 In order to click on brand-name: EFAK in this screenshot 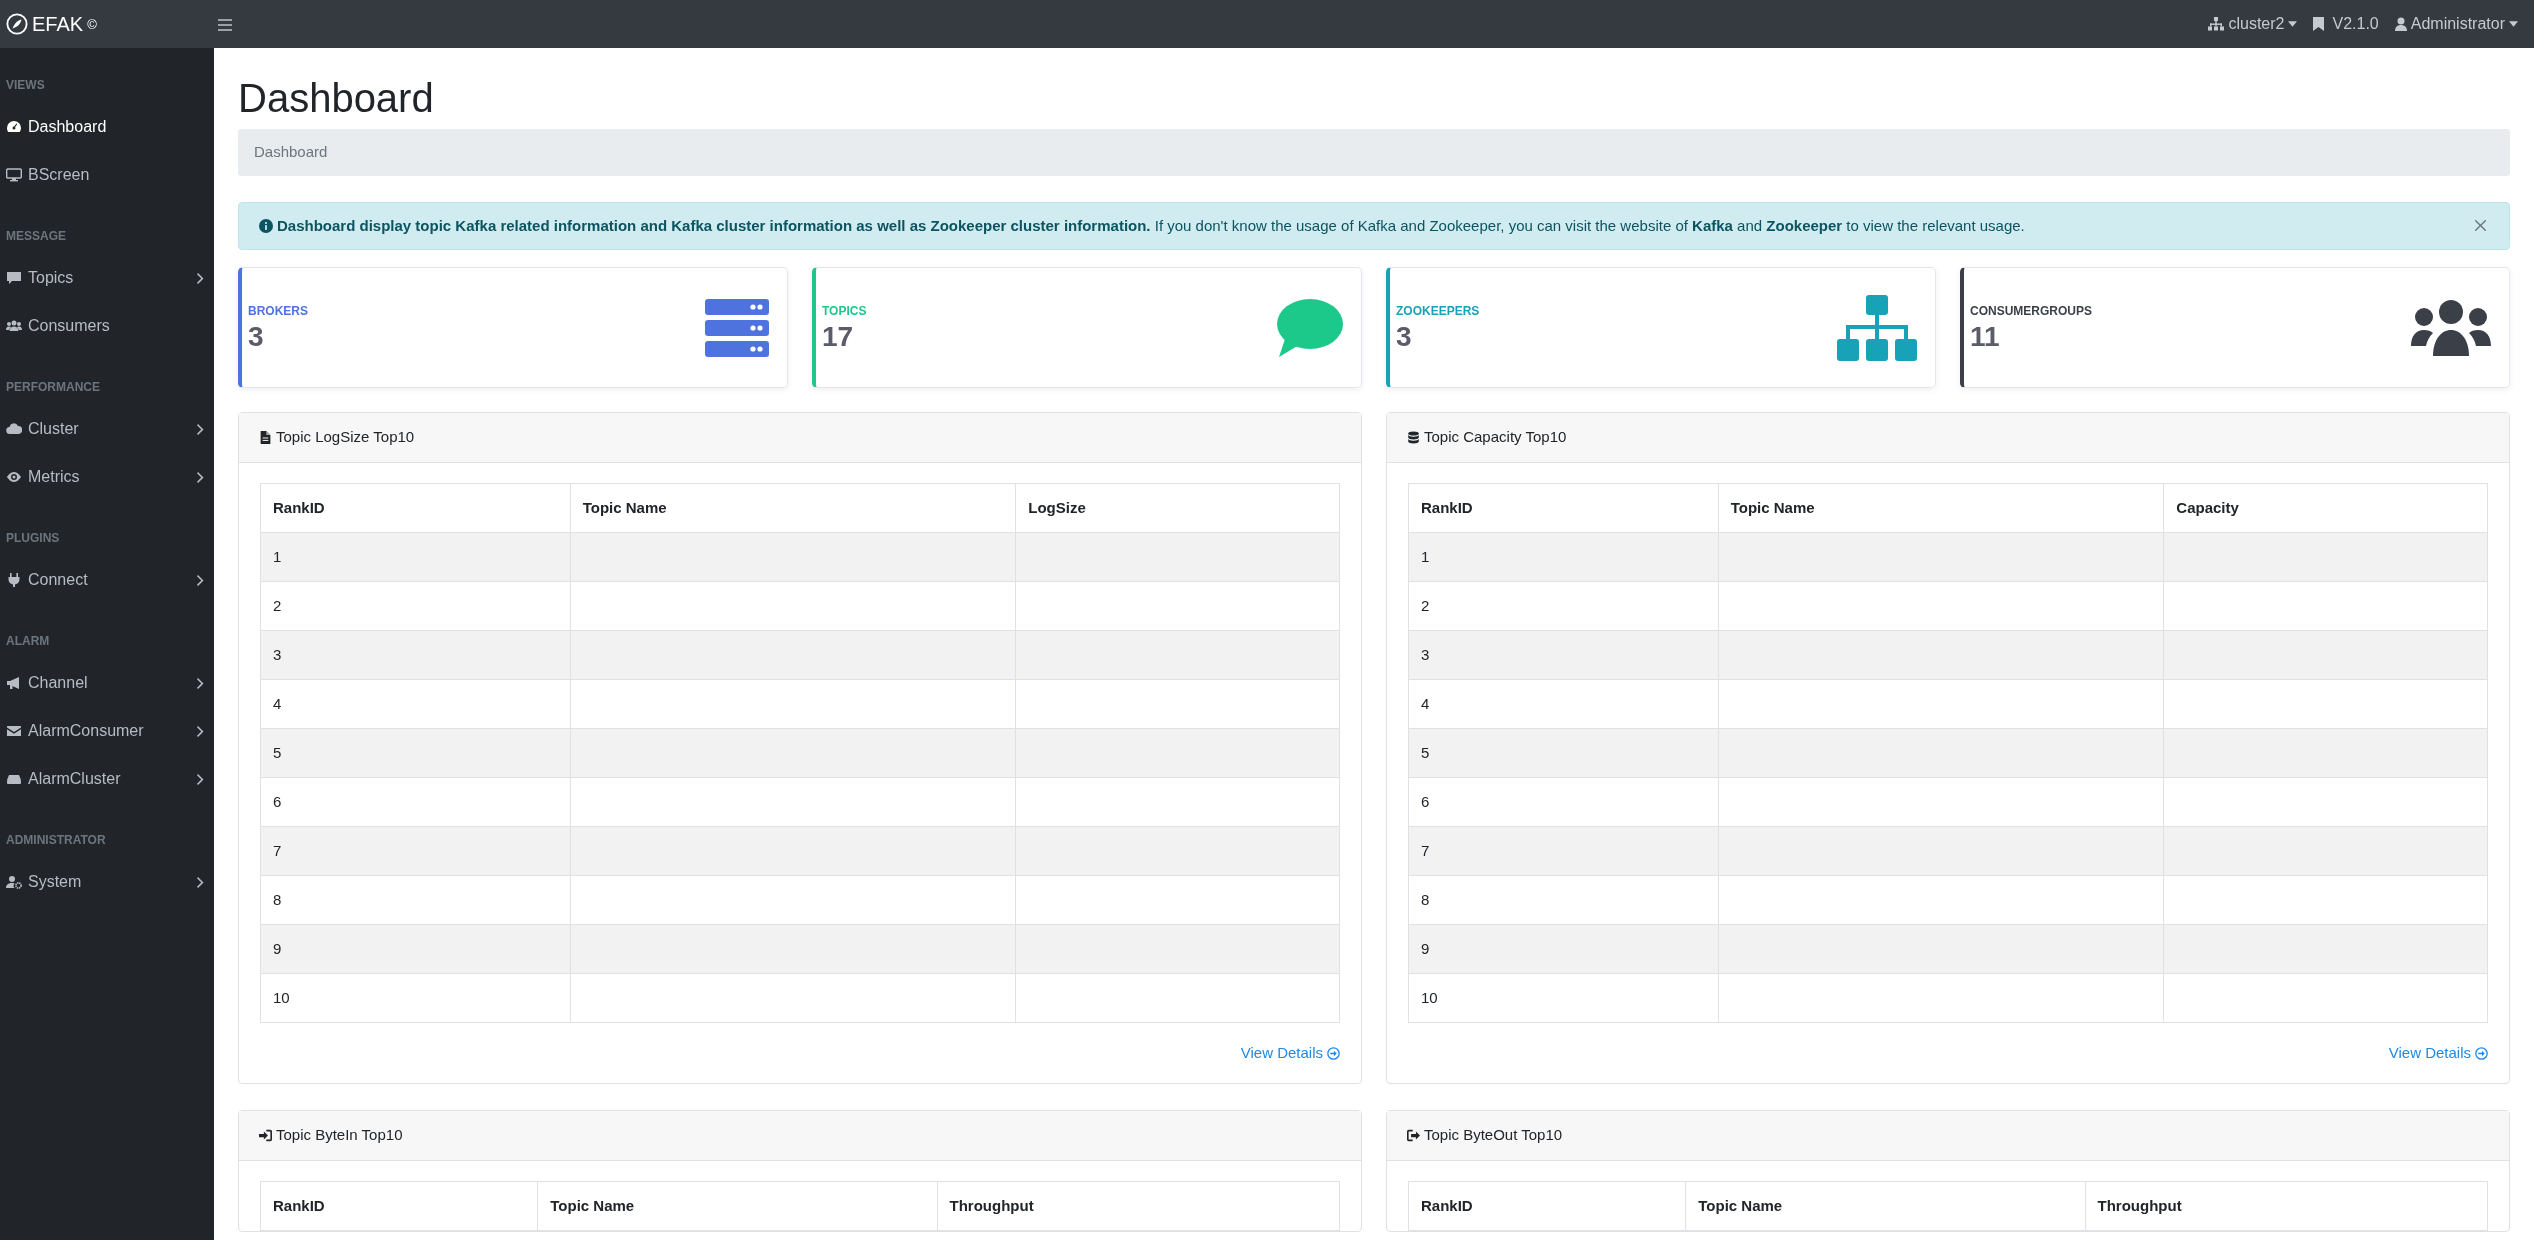, I will do `click(58, 24)`.